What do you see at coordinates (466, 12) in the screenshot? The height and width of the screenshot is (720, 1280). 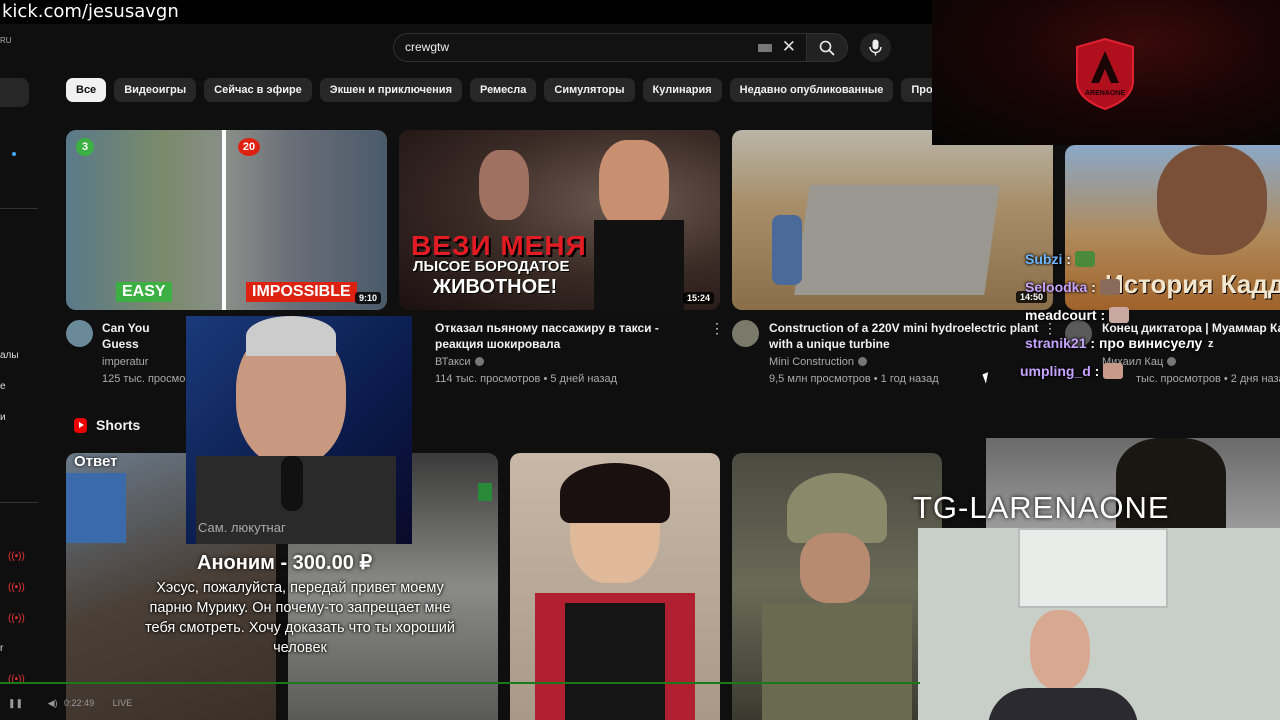 I see `stream-url-overlay: kick.com/jesusavgn` at bounding box center [466, 12].